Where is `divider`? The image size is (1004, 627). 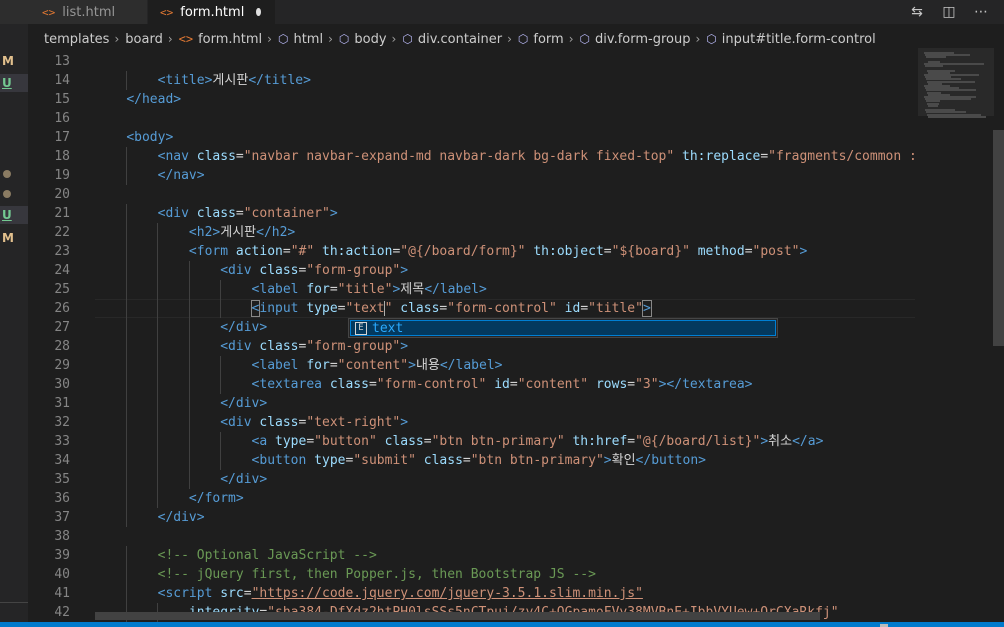 divider is located at coordinates (14, 602).